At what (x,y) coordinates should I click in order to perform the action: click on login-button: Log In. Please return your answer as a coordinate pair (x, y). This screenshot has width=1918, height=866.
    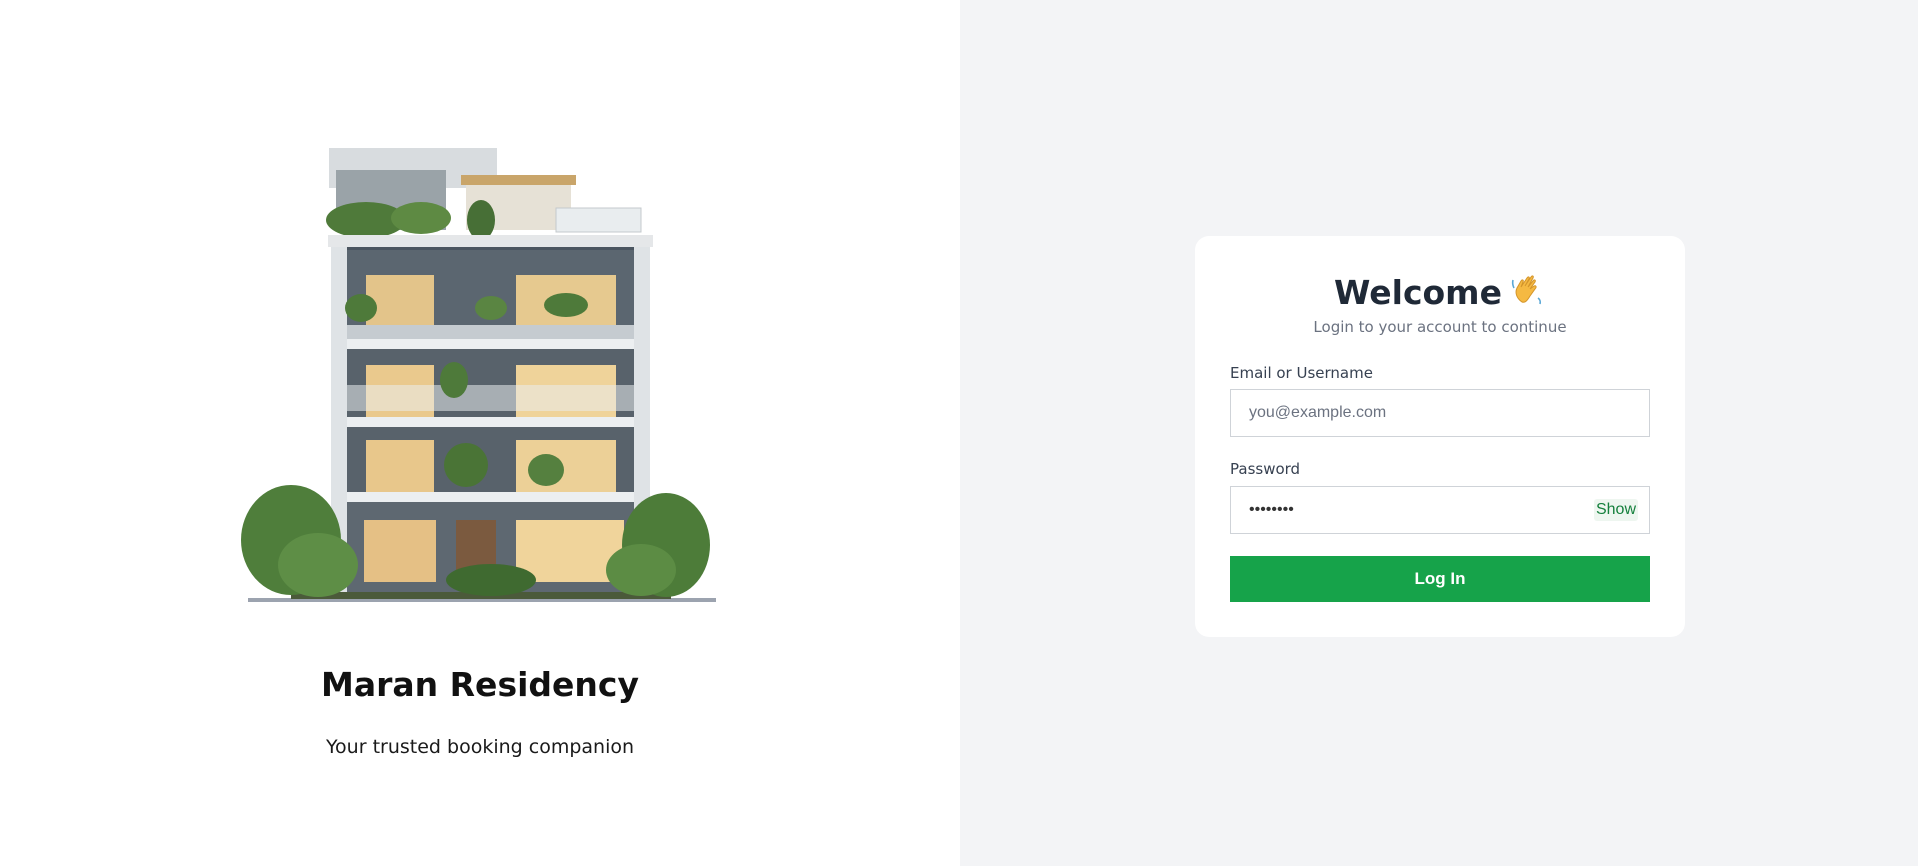
    Looking at the image, I should click on (1440, 579).